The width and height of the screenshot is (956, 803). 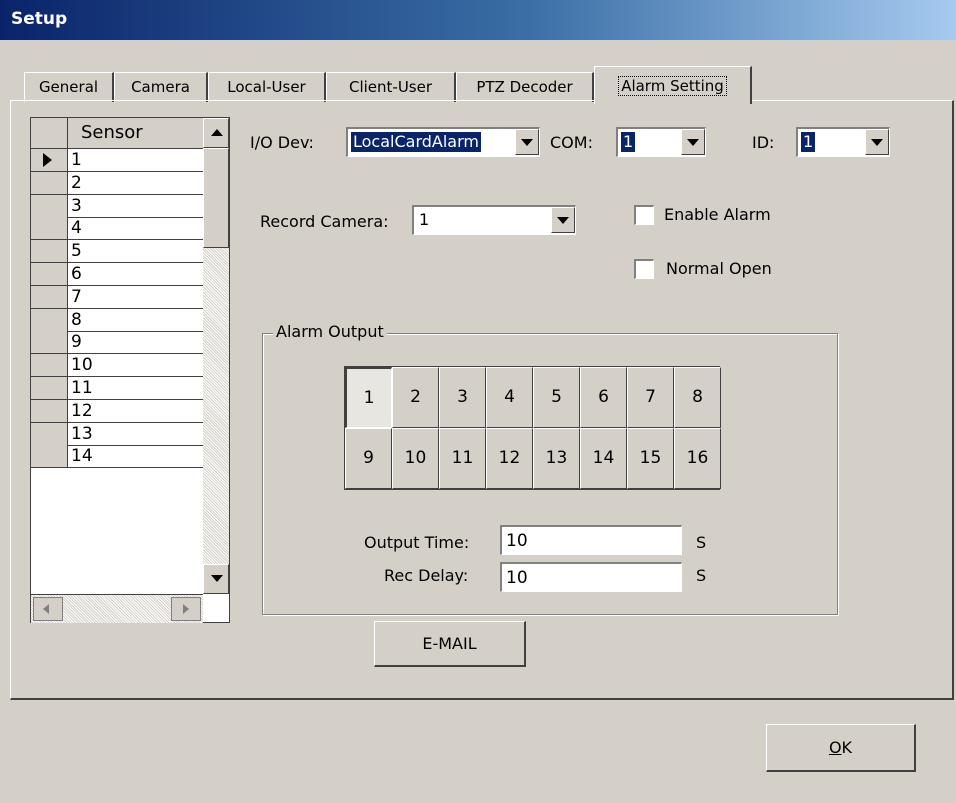 I want to click on sensor-cell: 3, so click(x=76, y=206).